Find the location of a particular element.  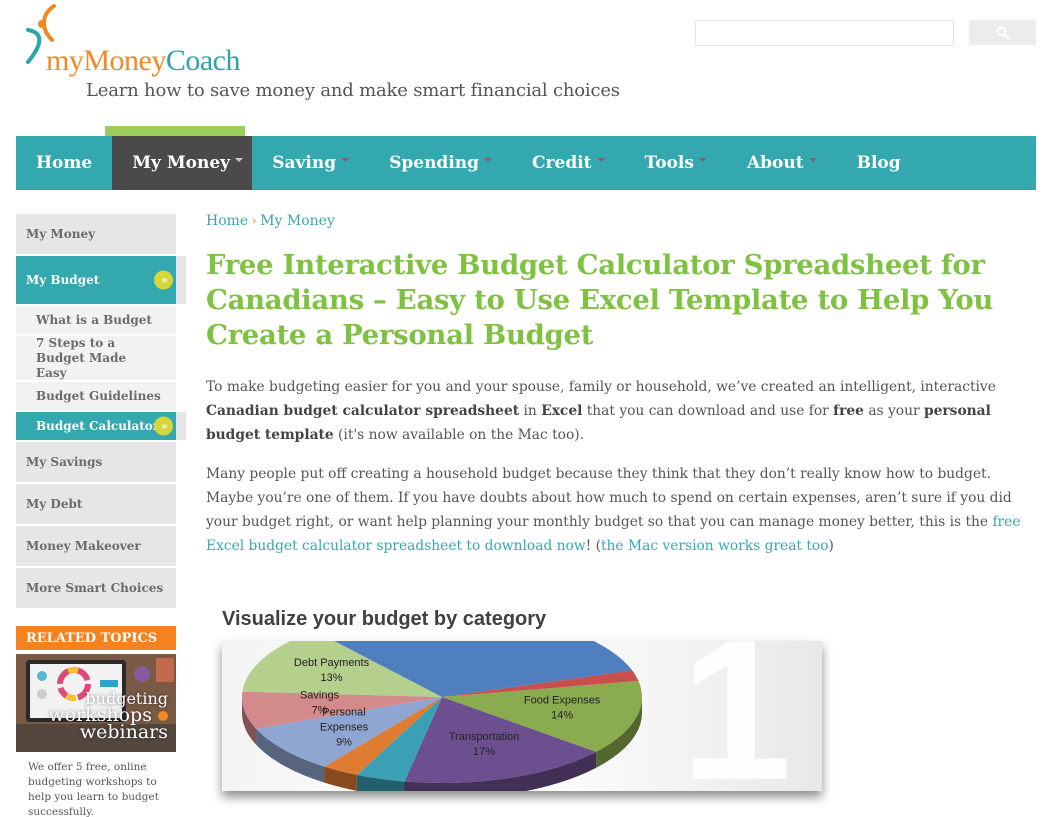

sidebar-item-budget-calculator: Budget Calculator ›› is located at coordinates (101, 426).